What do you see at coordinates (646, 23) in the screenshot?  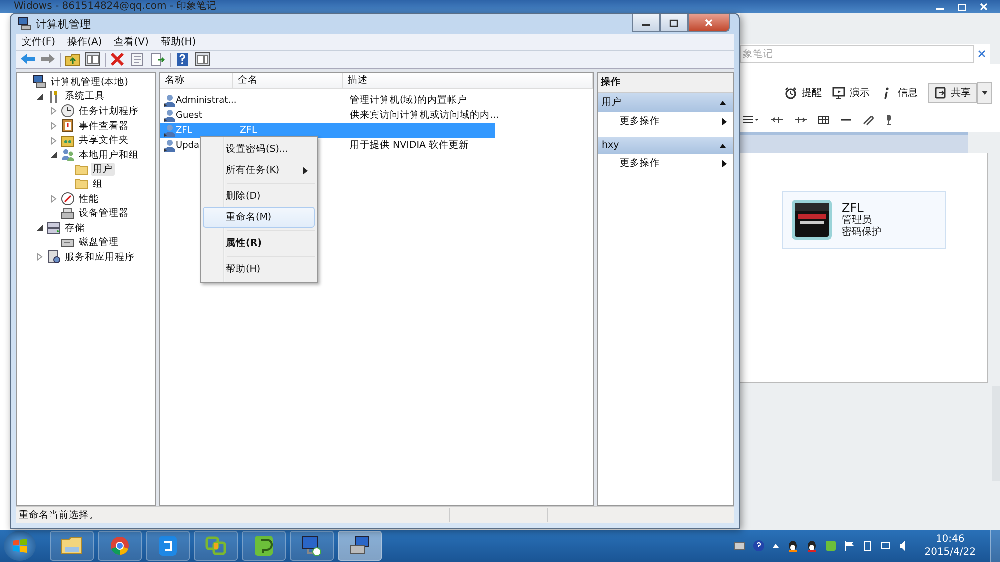 I see `minimize-button` at bounding box center [646, 23].